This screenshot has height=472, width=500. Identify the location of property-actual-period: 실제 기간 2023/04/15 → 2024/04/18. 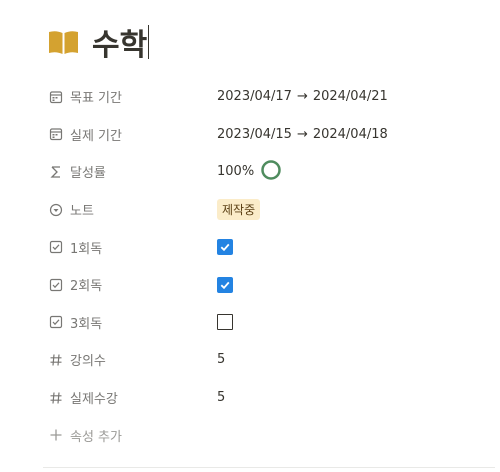
(271, 135).